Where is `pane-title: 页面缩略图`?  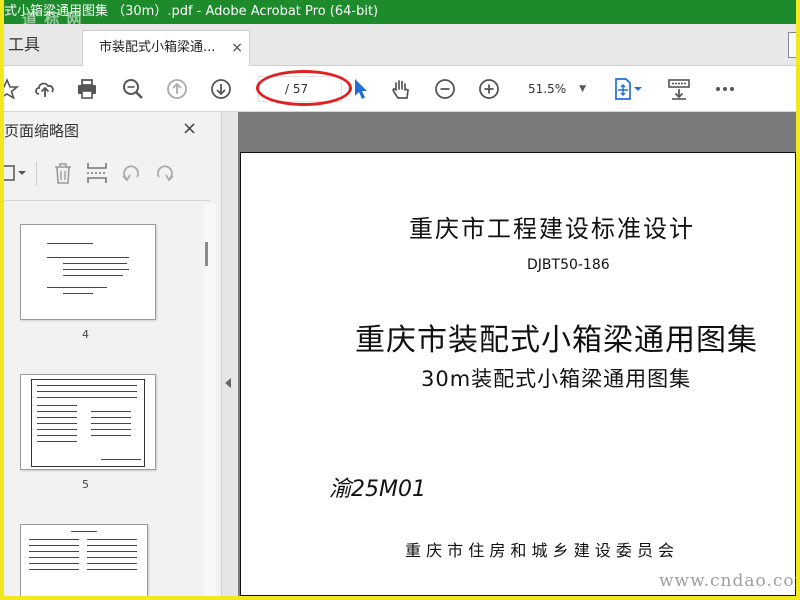 pane-title: 页面缩略图 is located at coordinates (42, 131).